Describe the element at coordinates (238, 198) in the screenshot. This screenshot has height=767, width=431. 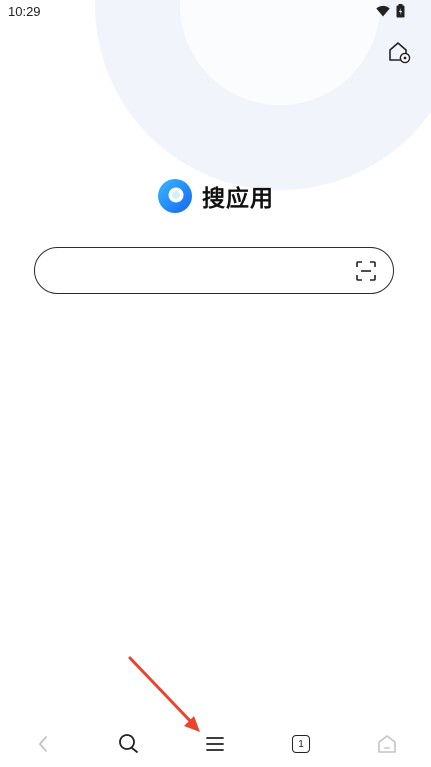
I see `brand-title: 搜应用` at that location.